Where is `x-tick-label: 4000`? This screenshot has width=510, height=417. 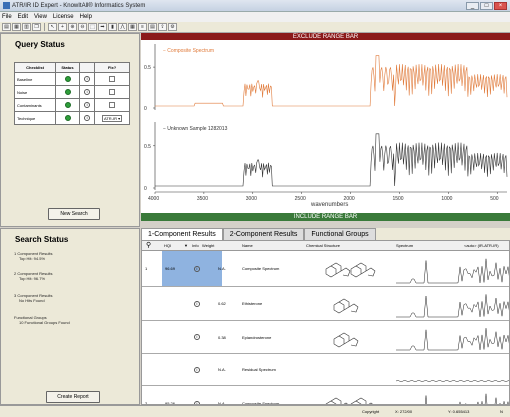
x-tick-label: 4000 is located at coordinates (153, 199).